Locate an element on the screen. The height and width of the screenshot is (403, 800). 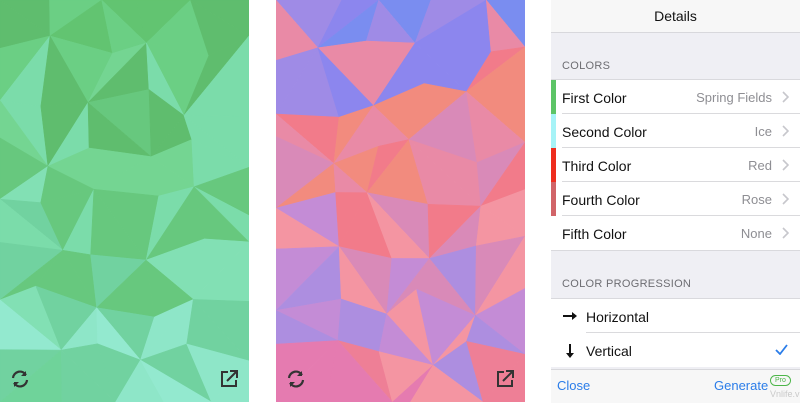
close-button: Close is located at coordinates (573, 385).